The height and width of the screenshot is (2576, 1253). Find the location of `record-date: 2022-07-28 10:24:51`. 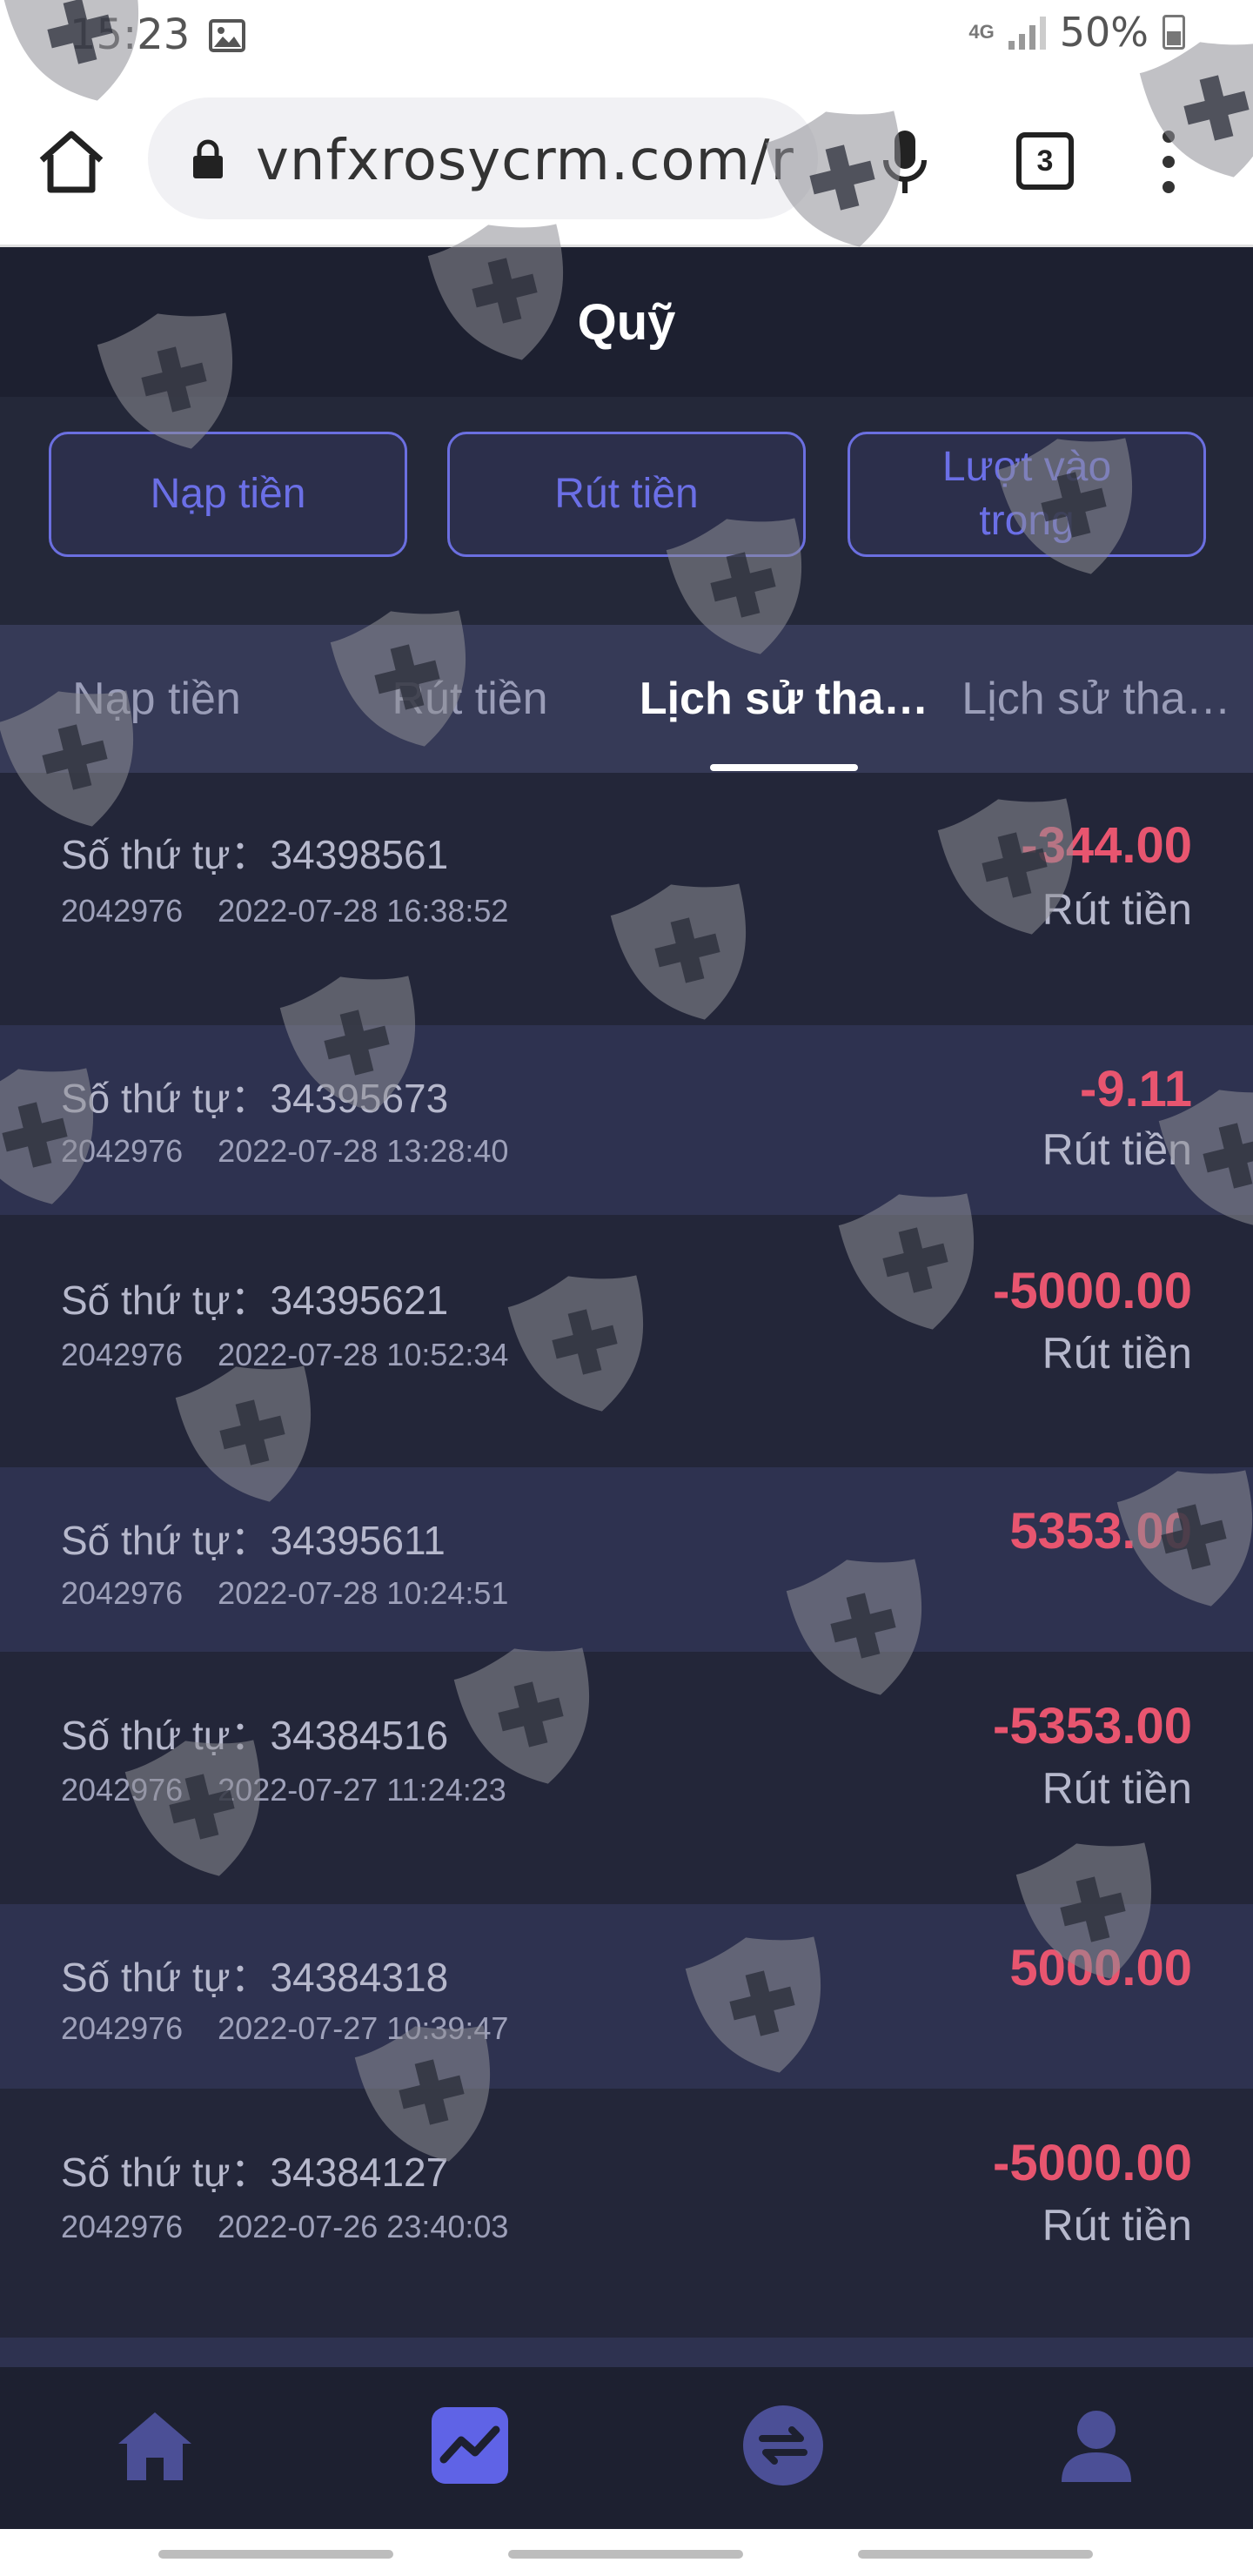

record-date: 2022-07-28 10:24:51 is located at coordinates (363, 1593).